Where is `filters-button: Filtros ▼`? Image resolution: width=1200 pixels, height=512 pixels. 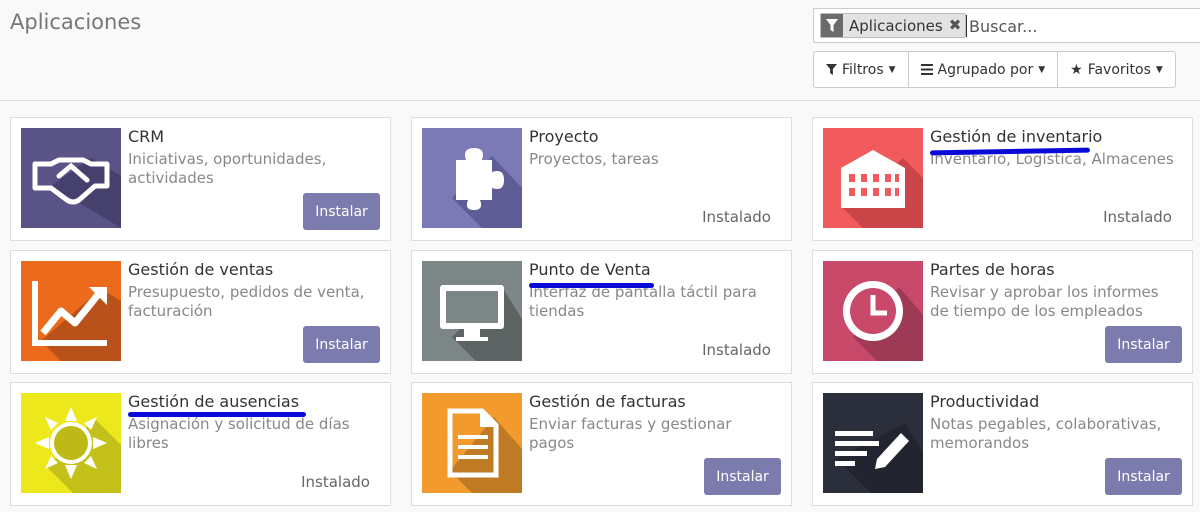 filters-button: Filtros ▼ is located at coordinates (861, 69).